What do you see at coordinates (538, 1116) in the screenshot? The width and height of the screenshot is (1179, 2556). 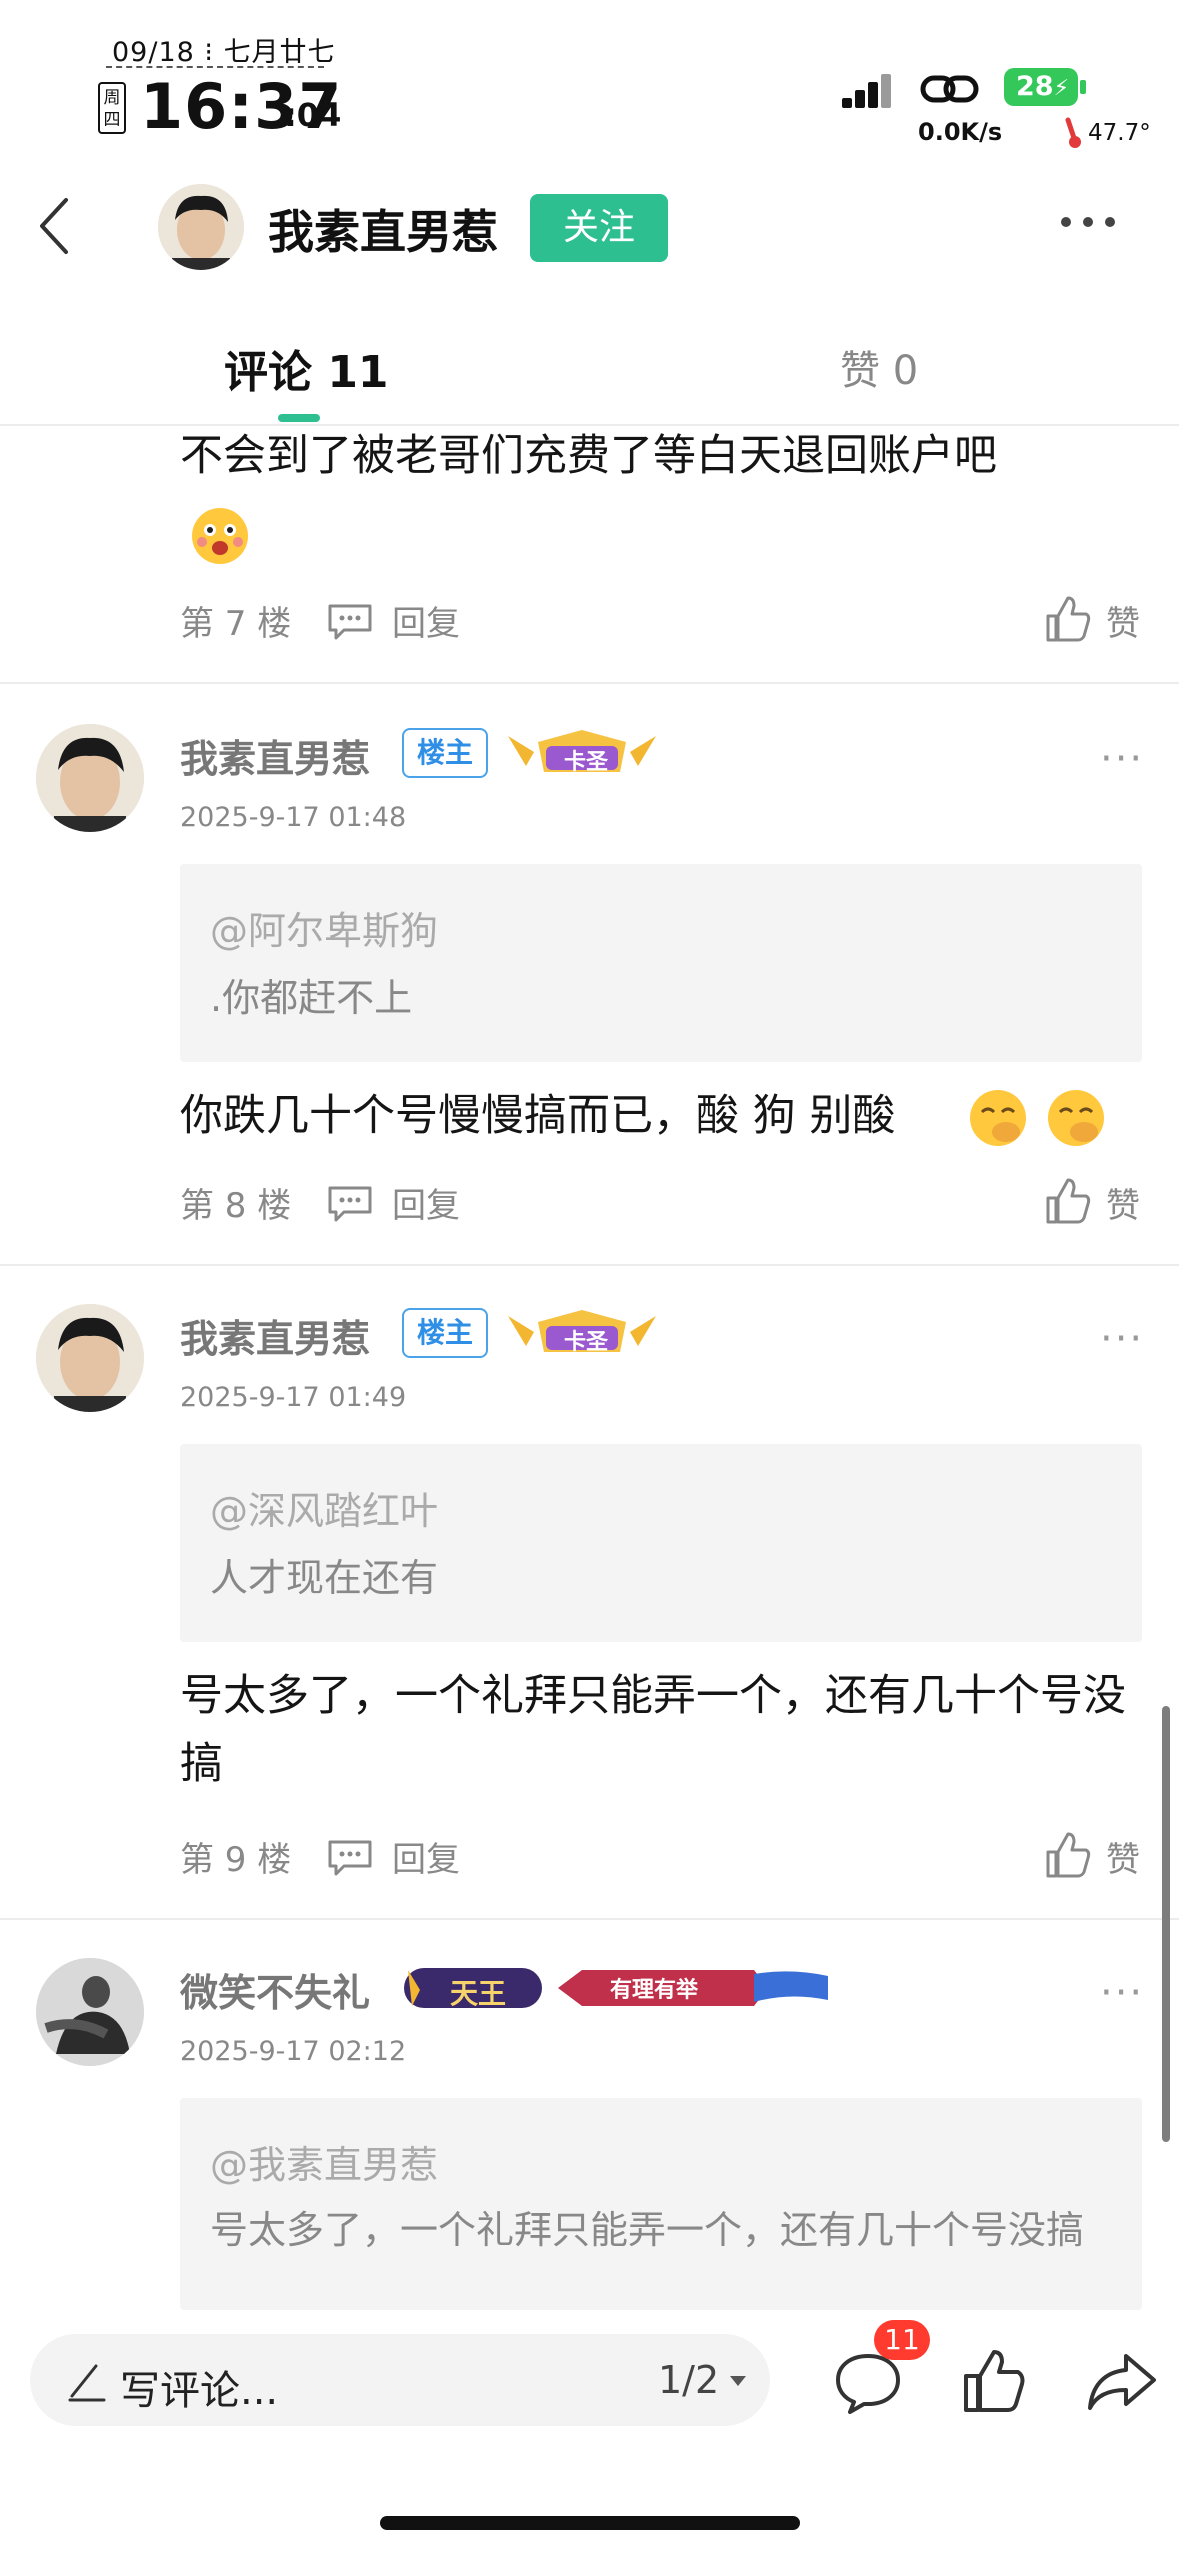 I see `comment-text: 你跌几十个号慢慢搞而已，酸 狗 别酸` at bounding box center [538, 1116].